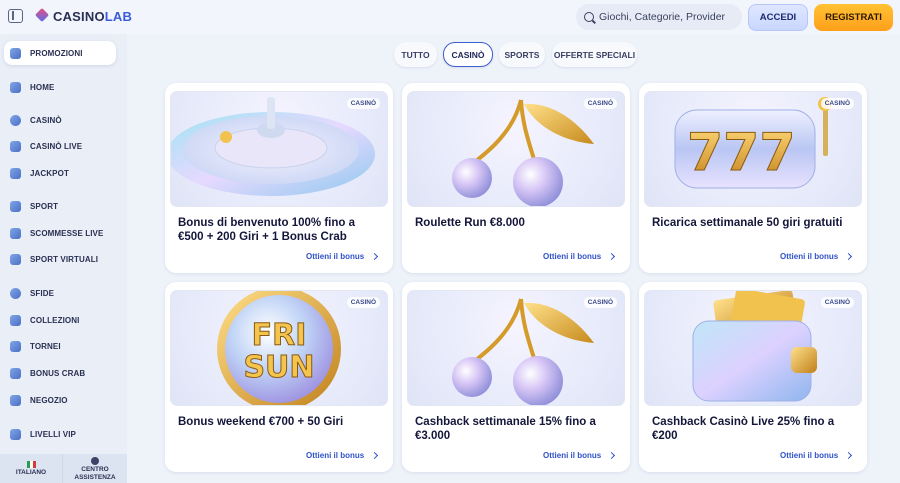 This screenshot has width=900, height=483. What do you see at coordinates (58, 373) in the screenshot?
I see `sidebar-item-label: BONUS CRAB` at bounding box center [58, 373].